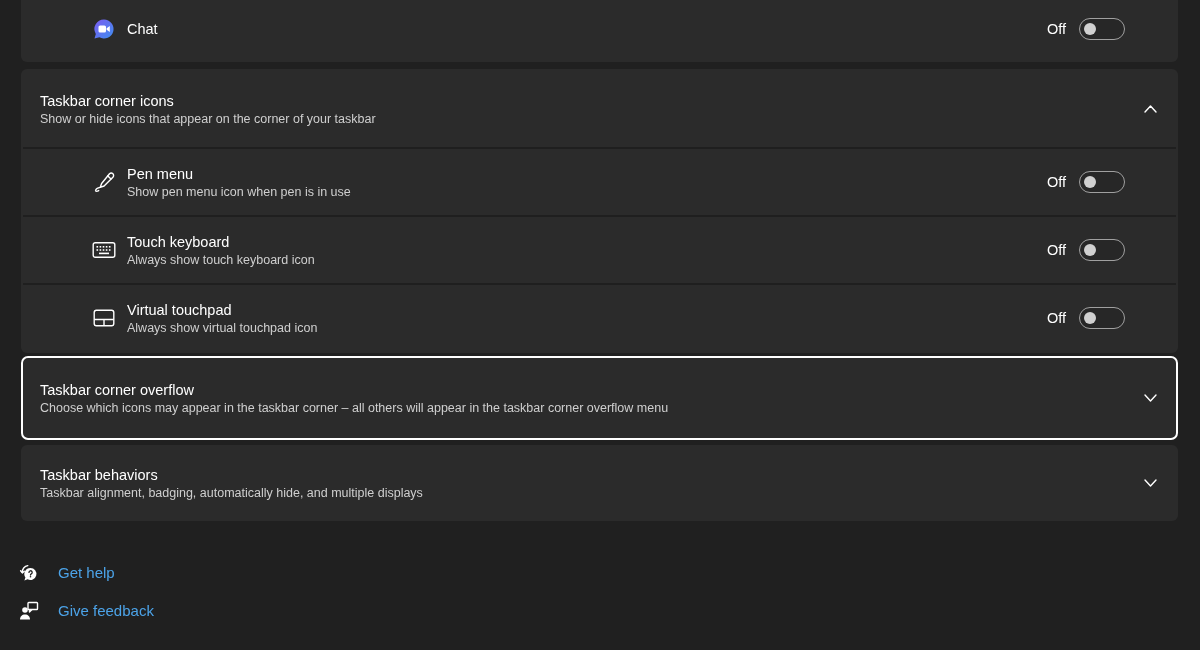  What do you see at coordinates (104, 182) in the screenshot?
I see `pen-icon` at bounding box center [104, 182].